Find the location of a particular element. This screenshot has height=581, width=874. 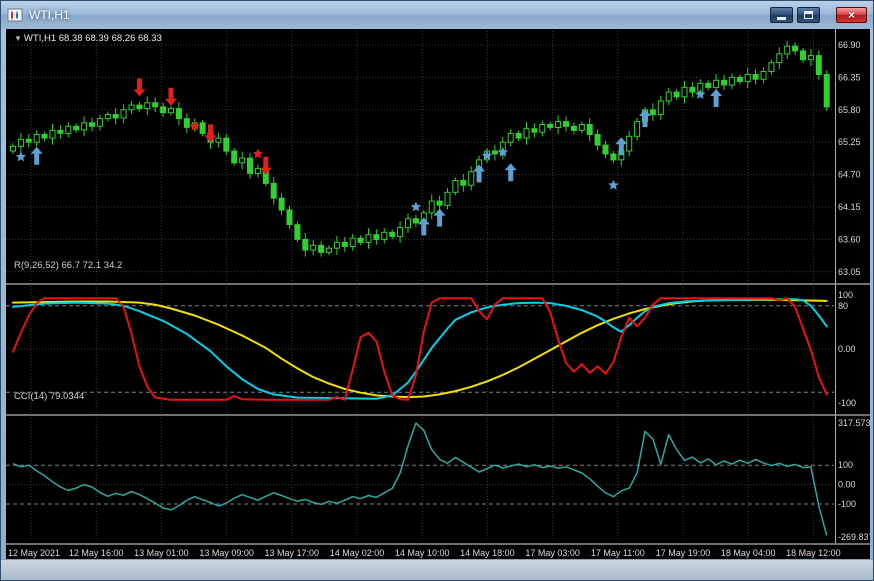

title-bar: WTI,H1 × is located at coordinates (437, 15).